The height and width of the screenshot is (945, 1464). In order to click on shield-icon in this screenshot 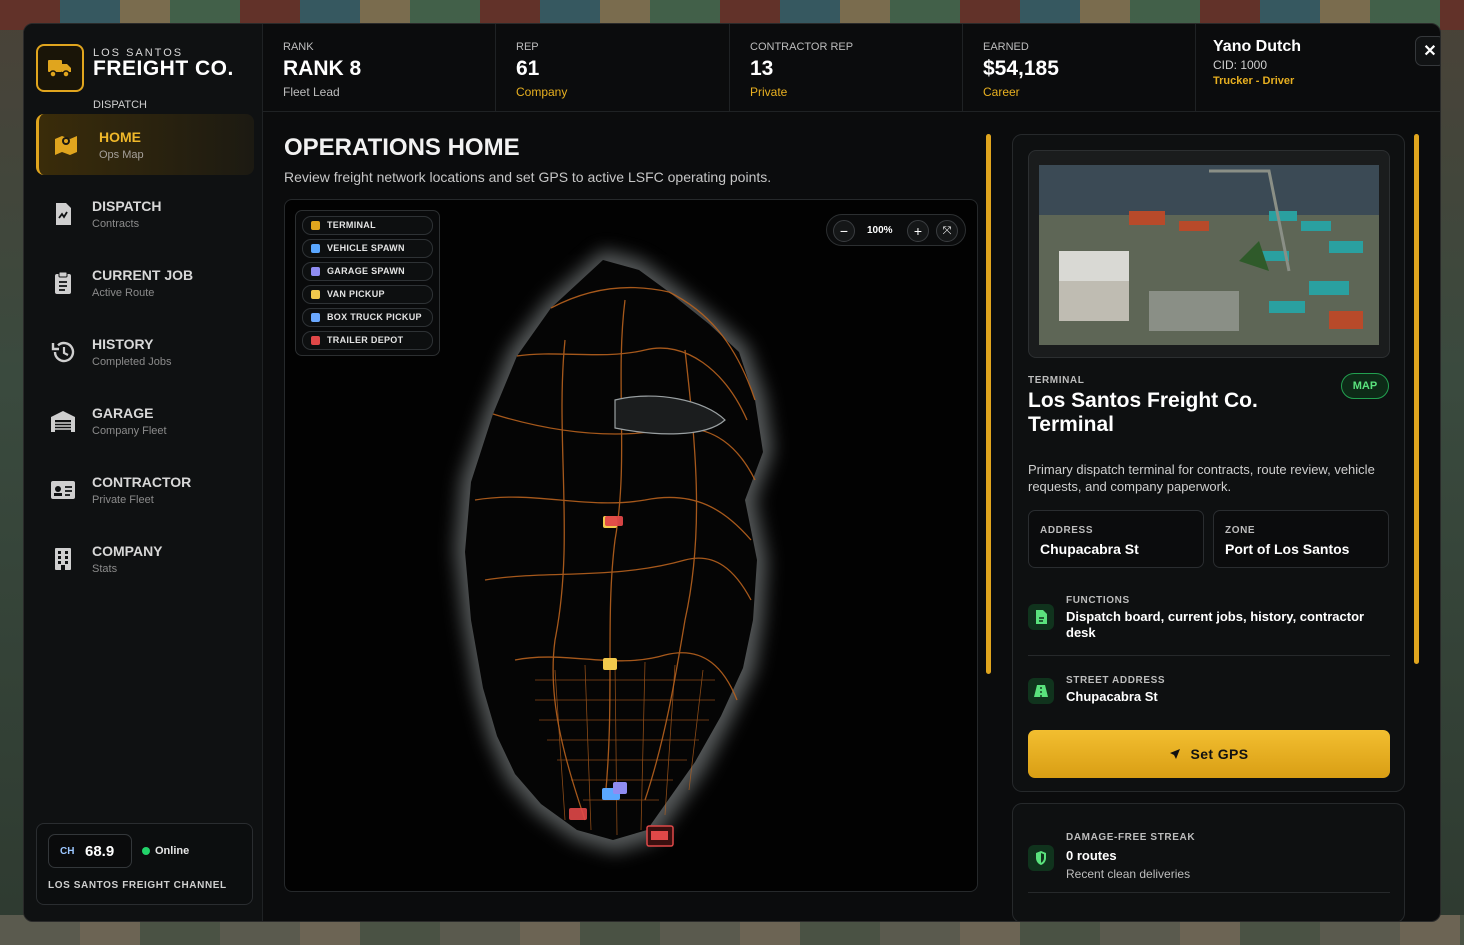, I will do `click(1041, 858)`.